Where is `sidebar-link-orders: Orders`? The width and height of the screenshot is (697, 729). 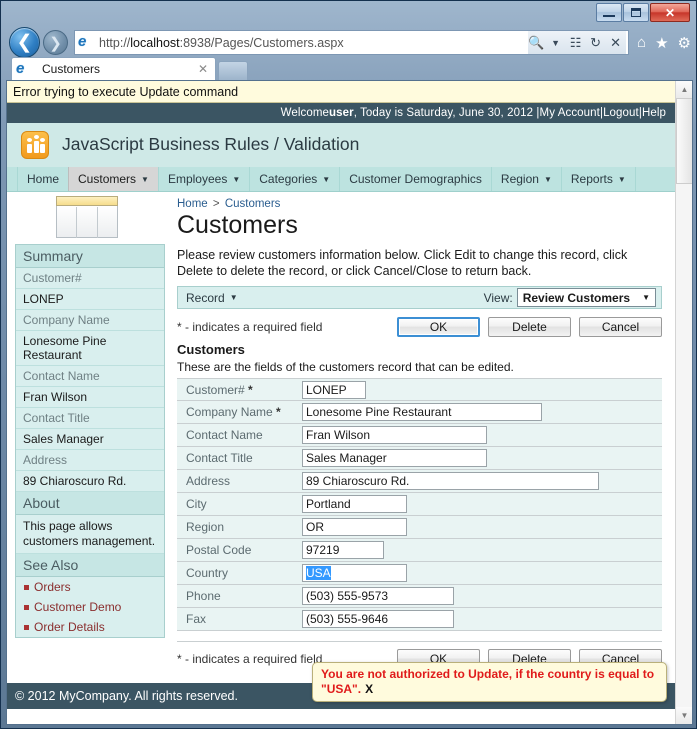 sidebar-link-orders: Orders is located at coordinates (90, 587).